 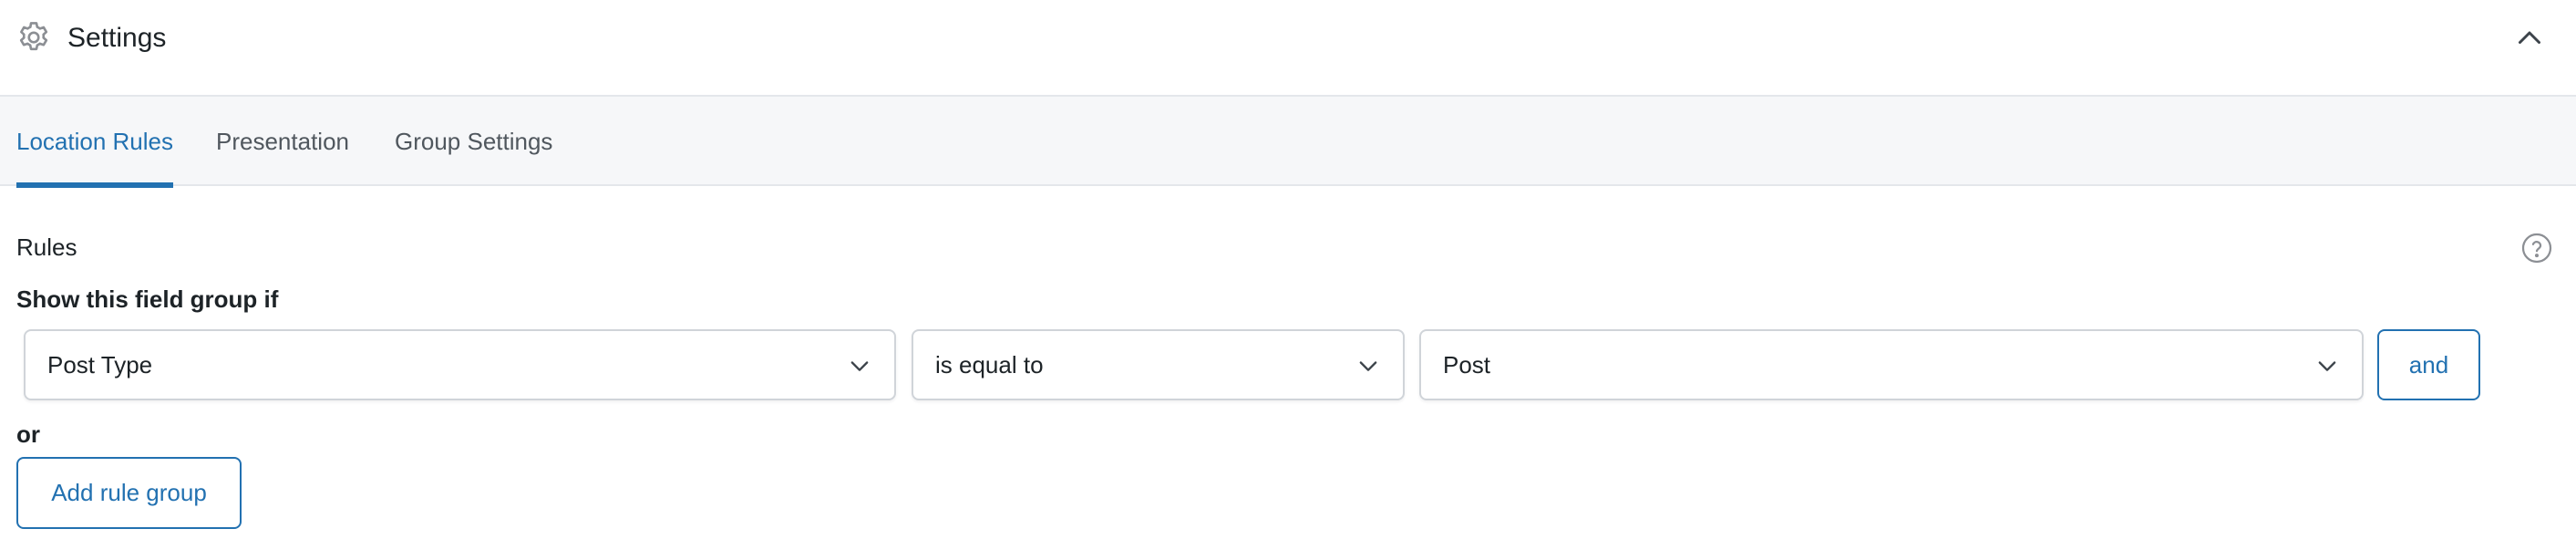 What do you see at coordinates (100, 365) in the screenshot?
I see `rule-param-value: Post Type` at bounding box center [100, 365].